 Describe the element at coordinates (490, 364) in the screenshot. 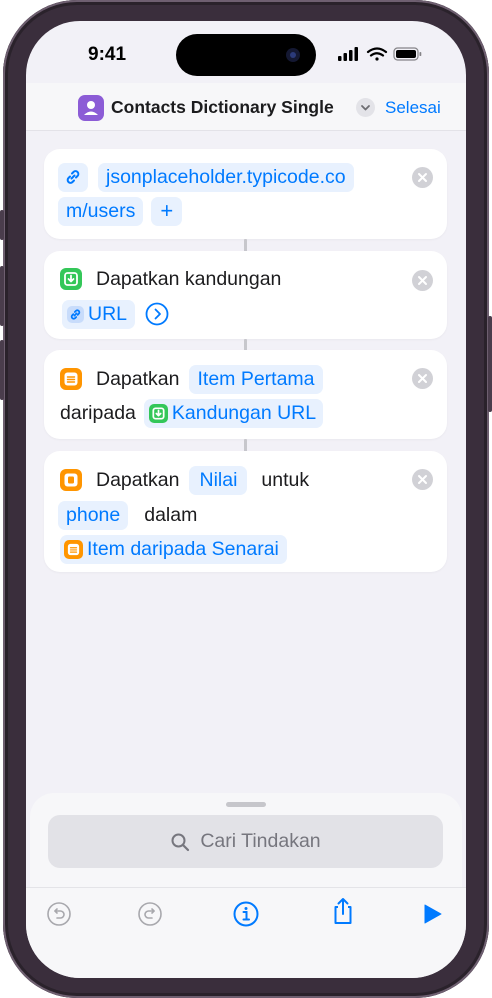

I see `power-button` at that location.